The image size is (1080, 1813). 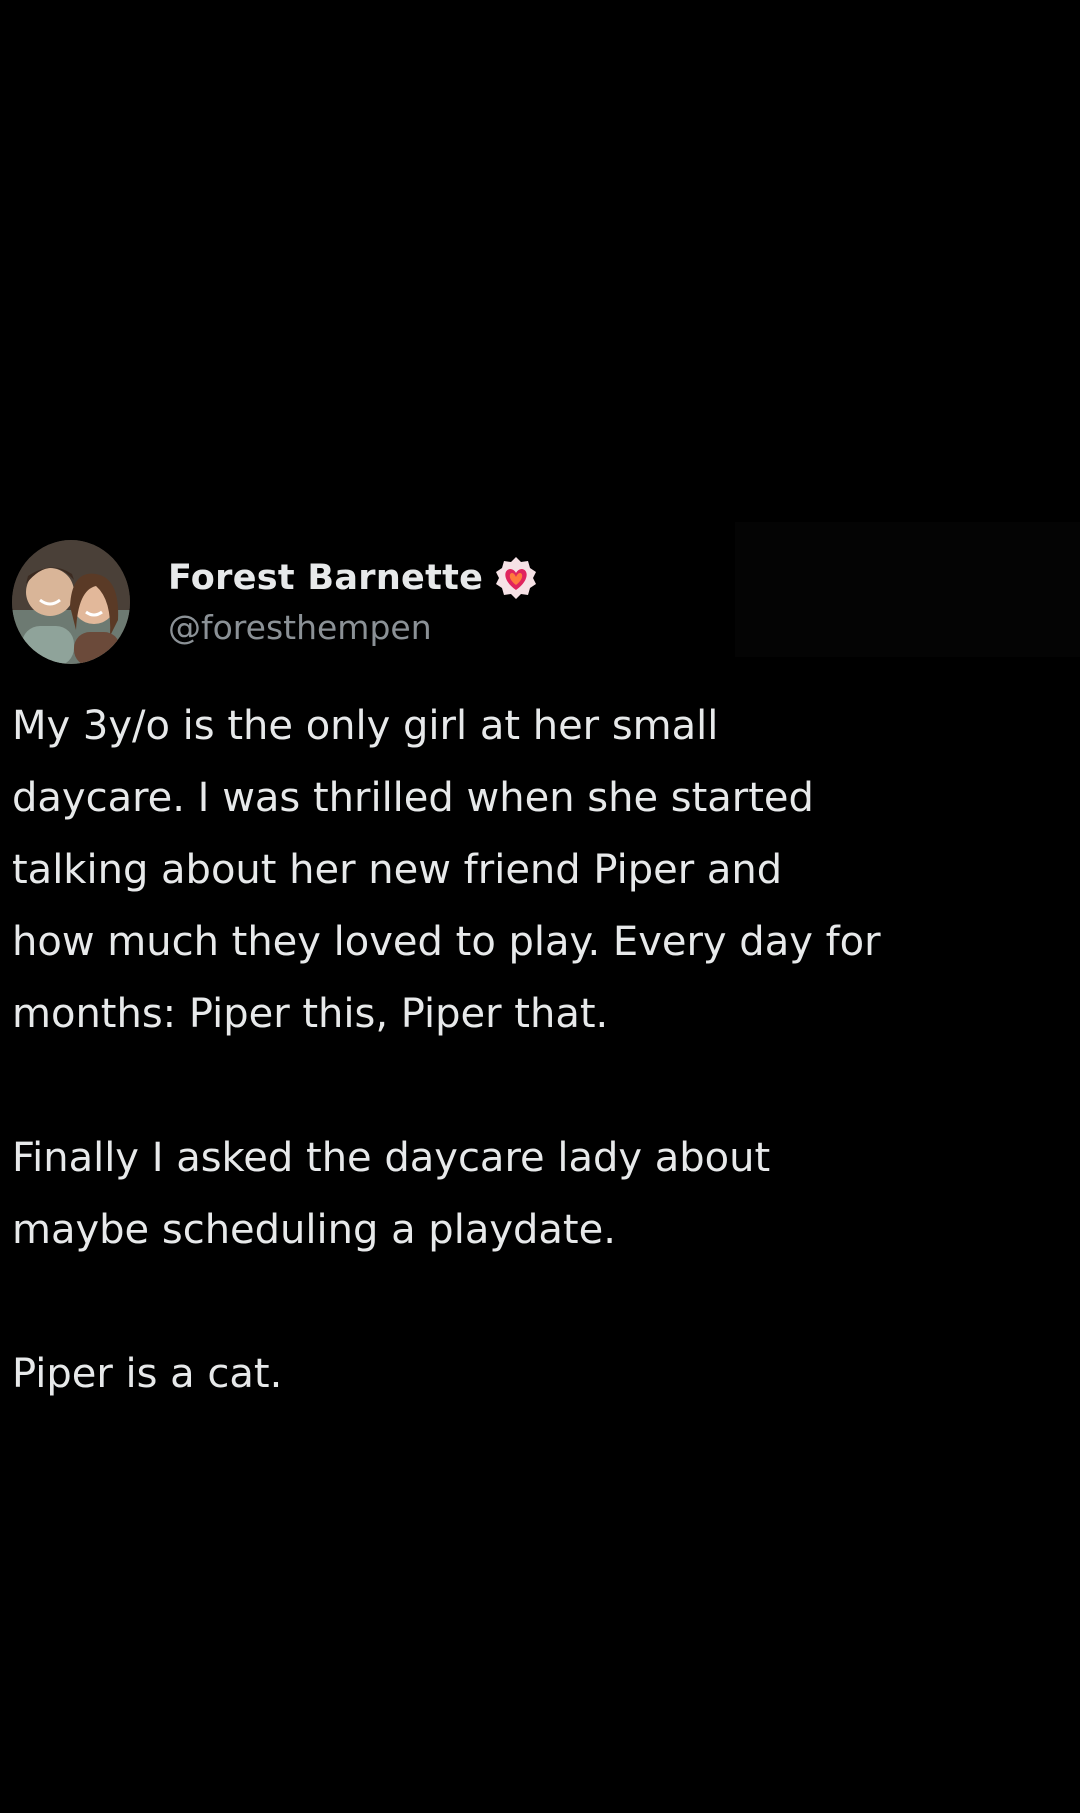 I want to click on tweet-line: maybe scheduling a playdate., so click(x=314, y=1230).